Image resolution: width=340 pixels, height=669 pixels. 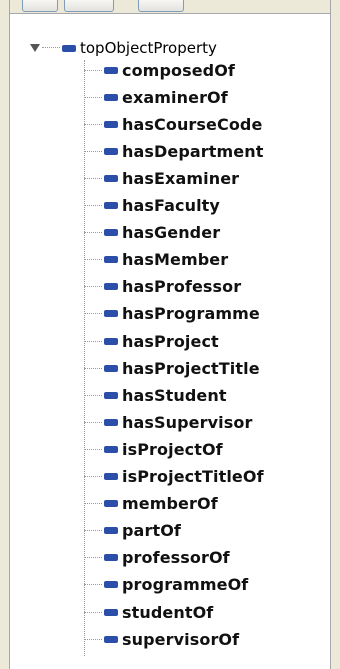 I want to click on tree-node-label: programmeOf, so click(x=185, y=585).